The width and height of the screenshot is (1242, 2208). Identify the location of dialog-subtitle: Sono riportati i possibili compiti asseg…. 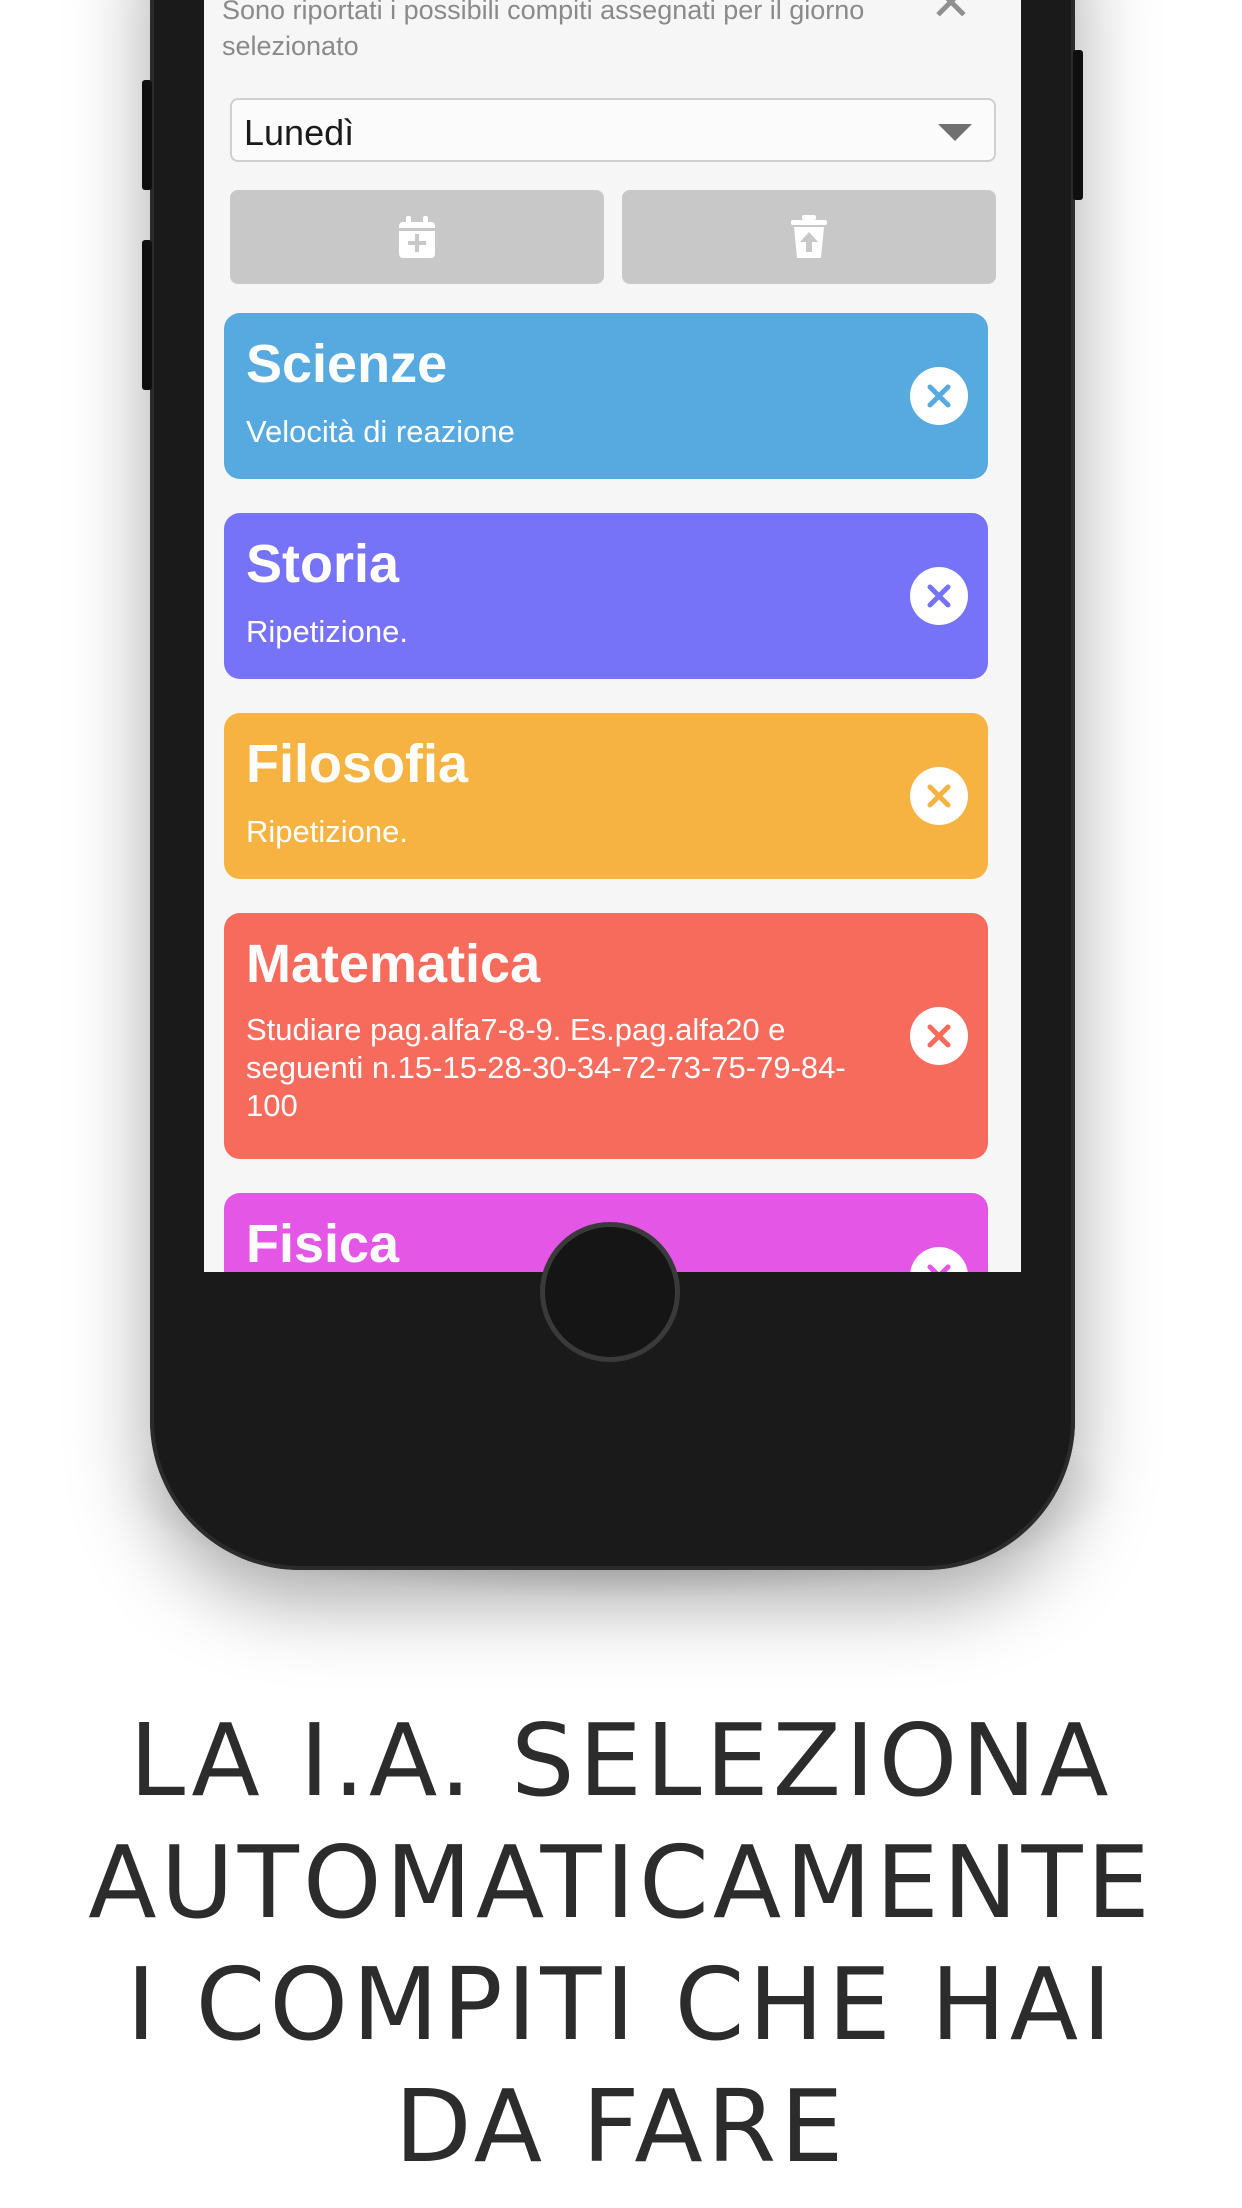
(543, 30).